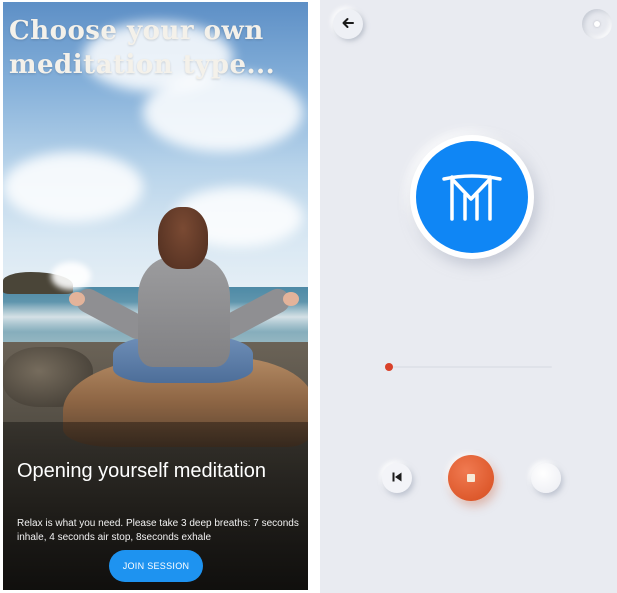 The image size is (617, 593). I want to click on app-logo, so click(472, 197).